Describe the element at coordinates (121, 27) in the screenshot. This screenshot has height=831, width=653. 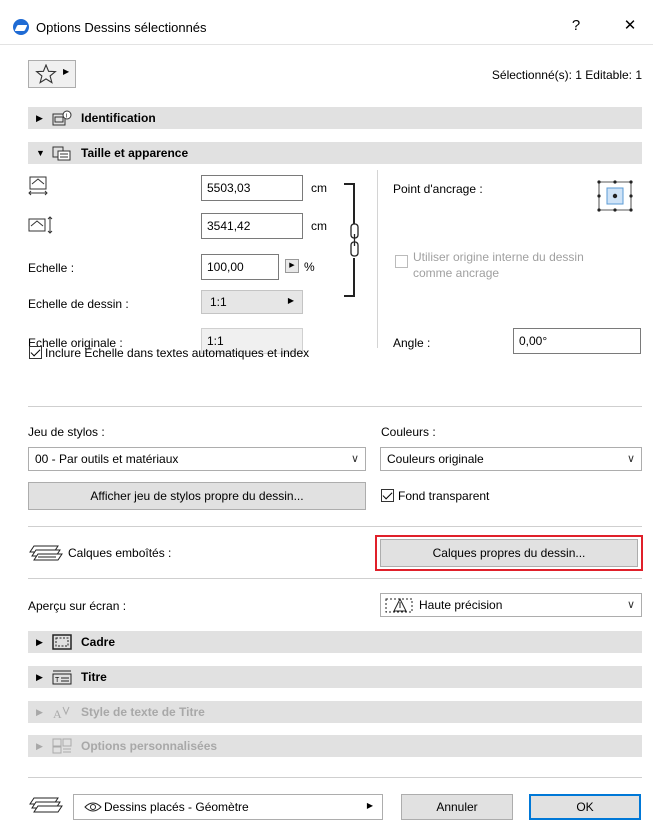
I see `window-title: Options Dessins sélectionnés` at that location.